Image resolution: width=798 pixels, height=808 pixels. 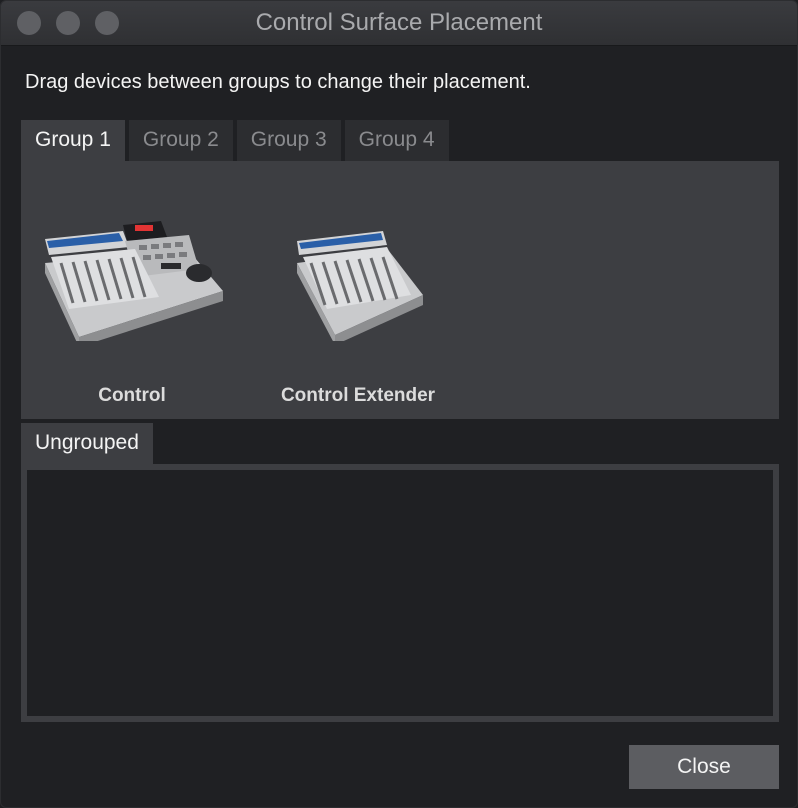 What do you see at coordinates (73, 141) in the screenshot?
I see `tab-group-1: Group 1` at bounding box center [73, 141].